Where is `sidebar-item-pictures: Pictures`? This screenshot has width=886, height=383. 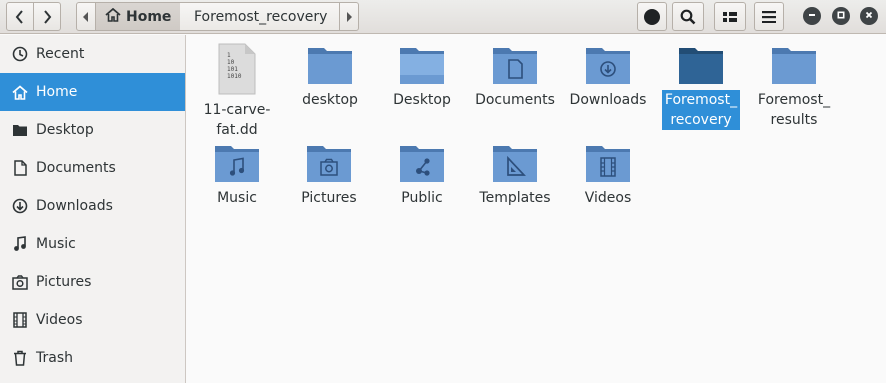
sidebar-item-pictures: Pictures is located at coordinates (92, 282).